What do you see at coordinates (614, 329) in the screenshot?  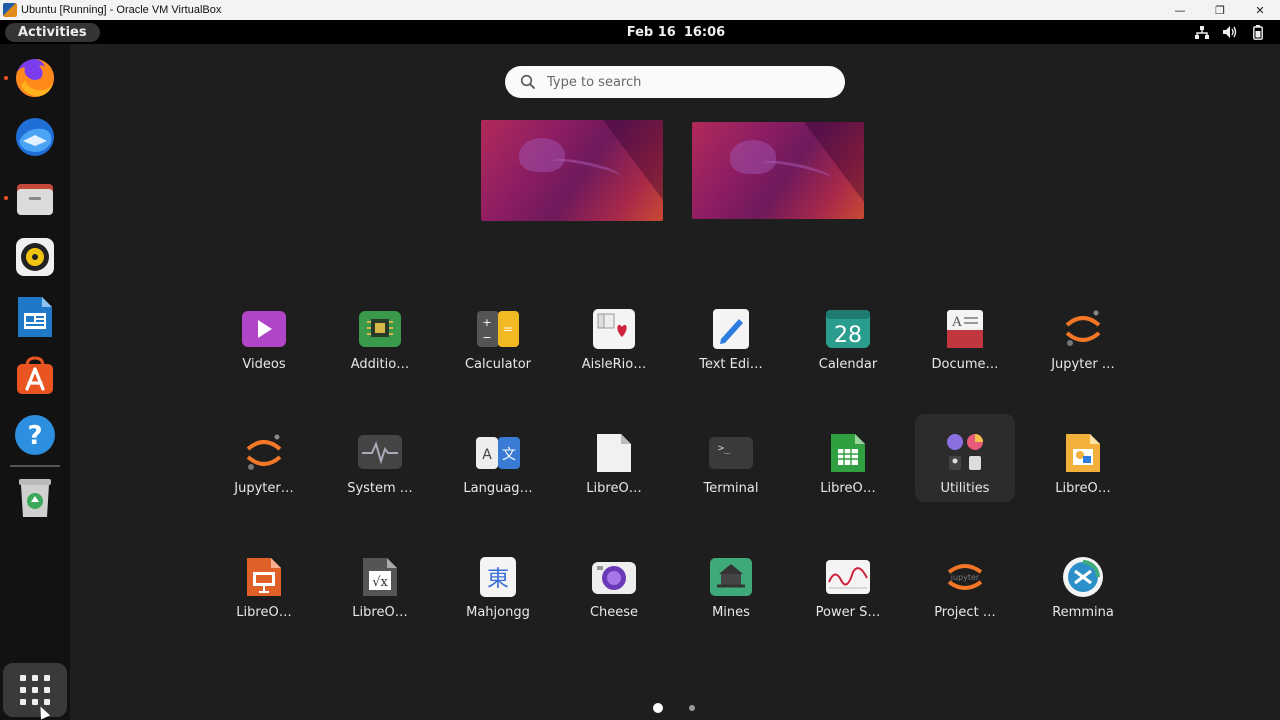 I see `aisleriot-icon` at bounding box center [614, 329].